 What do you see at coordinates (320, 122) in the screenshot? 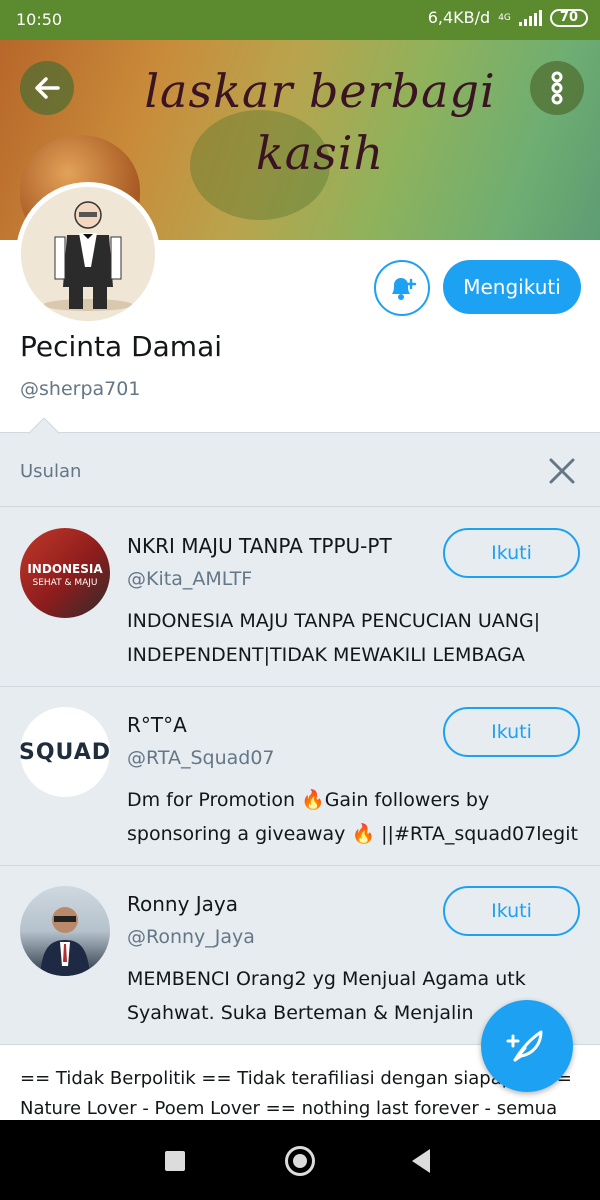
I see `banner-text: laskar berbagi kasih` at bounding box center [320, 122].